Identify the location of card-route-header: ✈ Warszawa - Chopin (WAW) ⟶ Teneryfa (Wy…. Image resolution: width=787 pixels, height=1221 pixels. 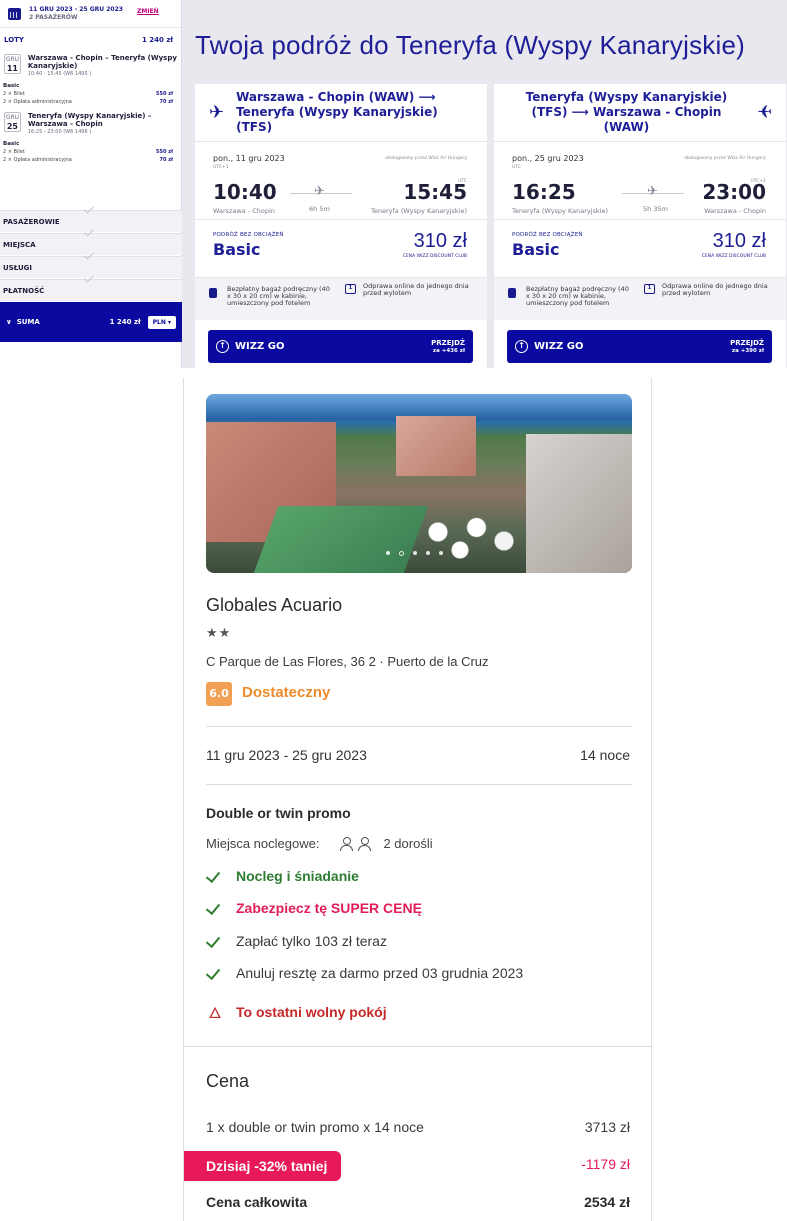
(341, 113).